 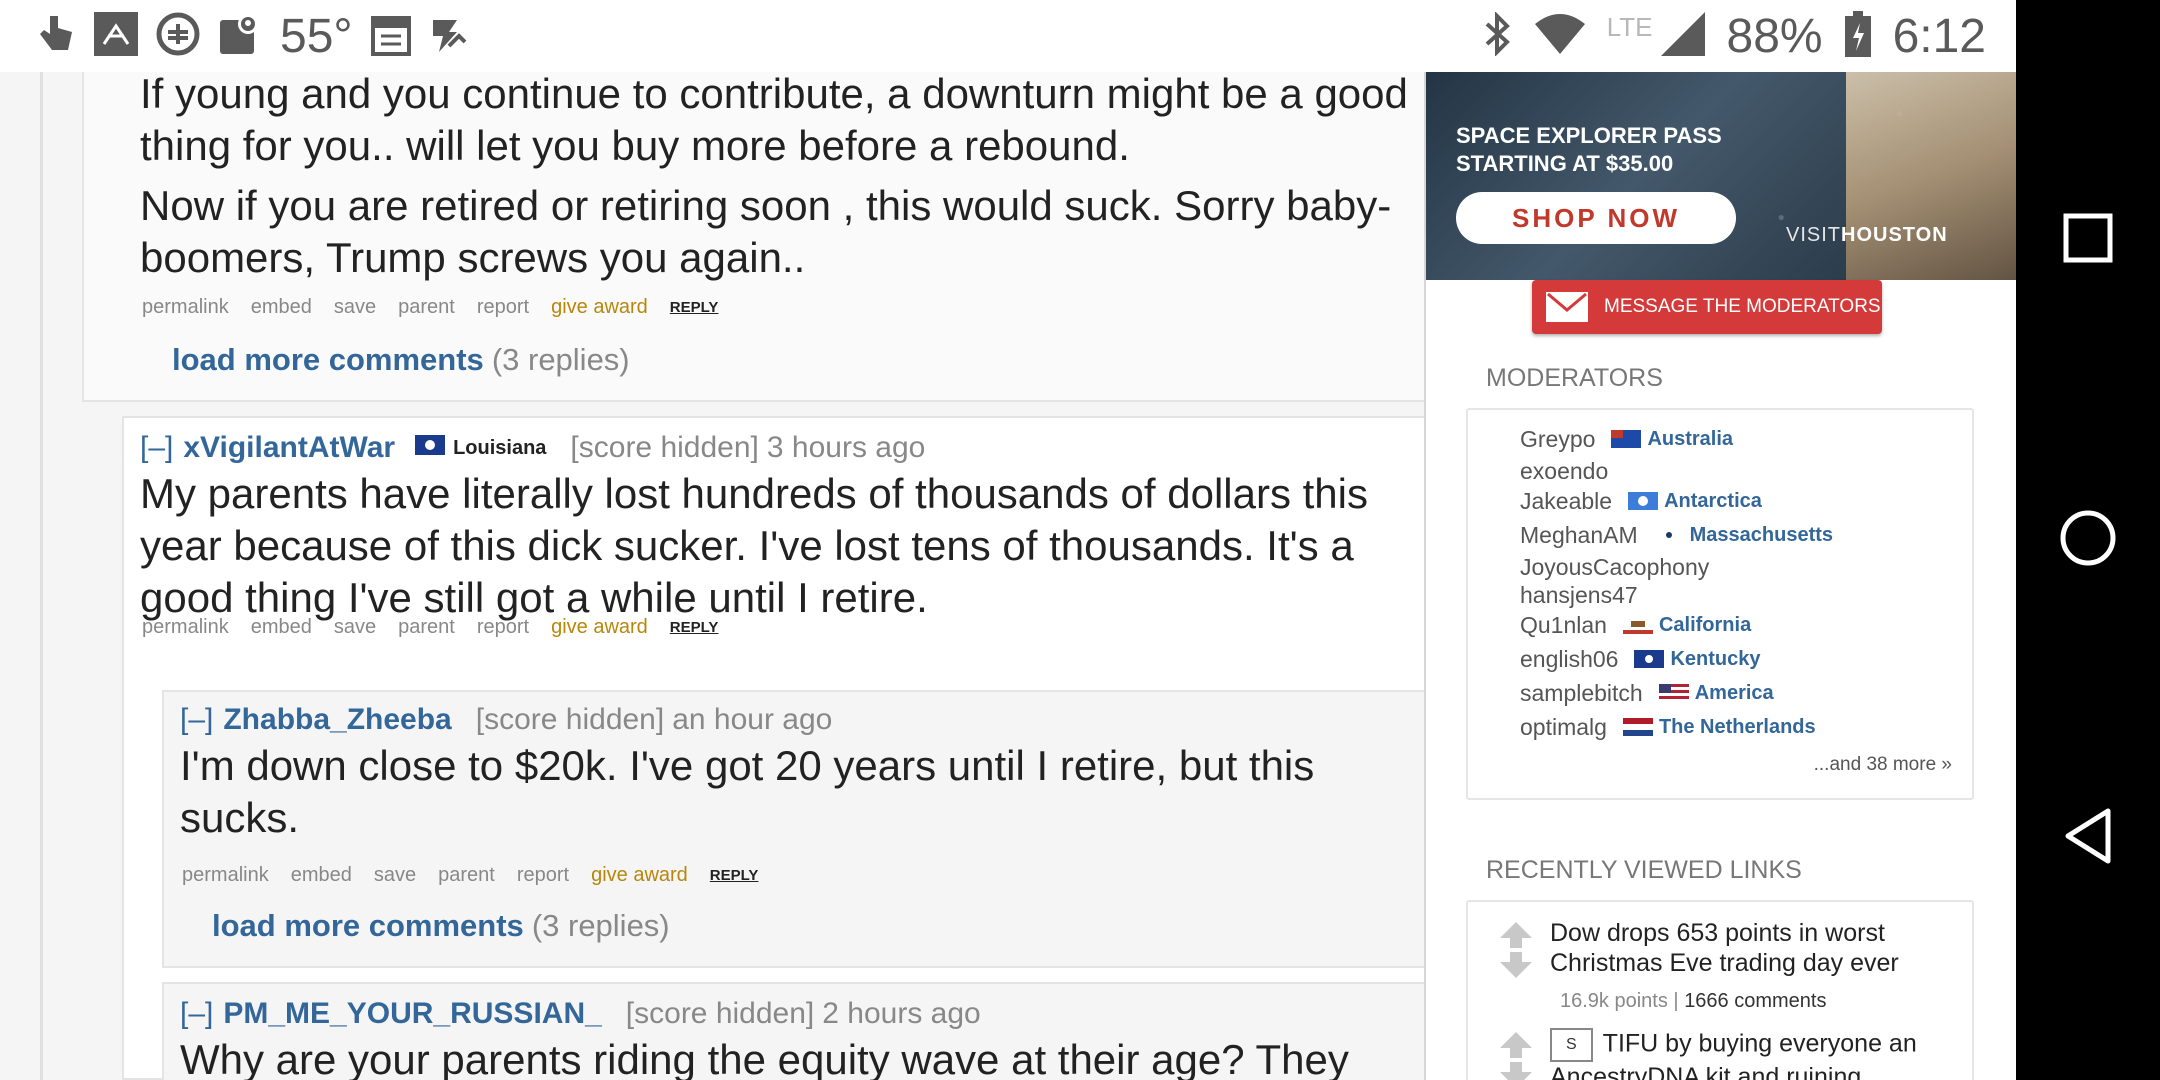 What do you see at coordinates (1649, 659) in the screenshot?
I see `kentucky-flag-icon` at bounding box center [1649, 659].